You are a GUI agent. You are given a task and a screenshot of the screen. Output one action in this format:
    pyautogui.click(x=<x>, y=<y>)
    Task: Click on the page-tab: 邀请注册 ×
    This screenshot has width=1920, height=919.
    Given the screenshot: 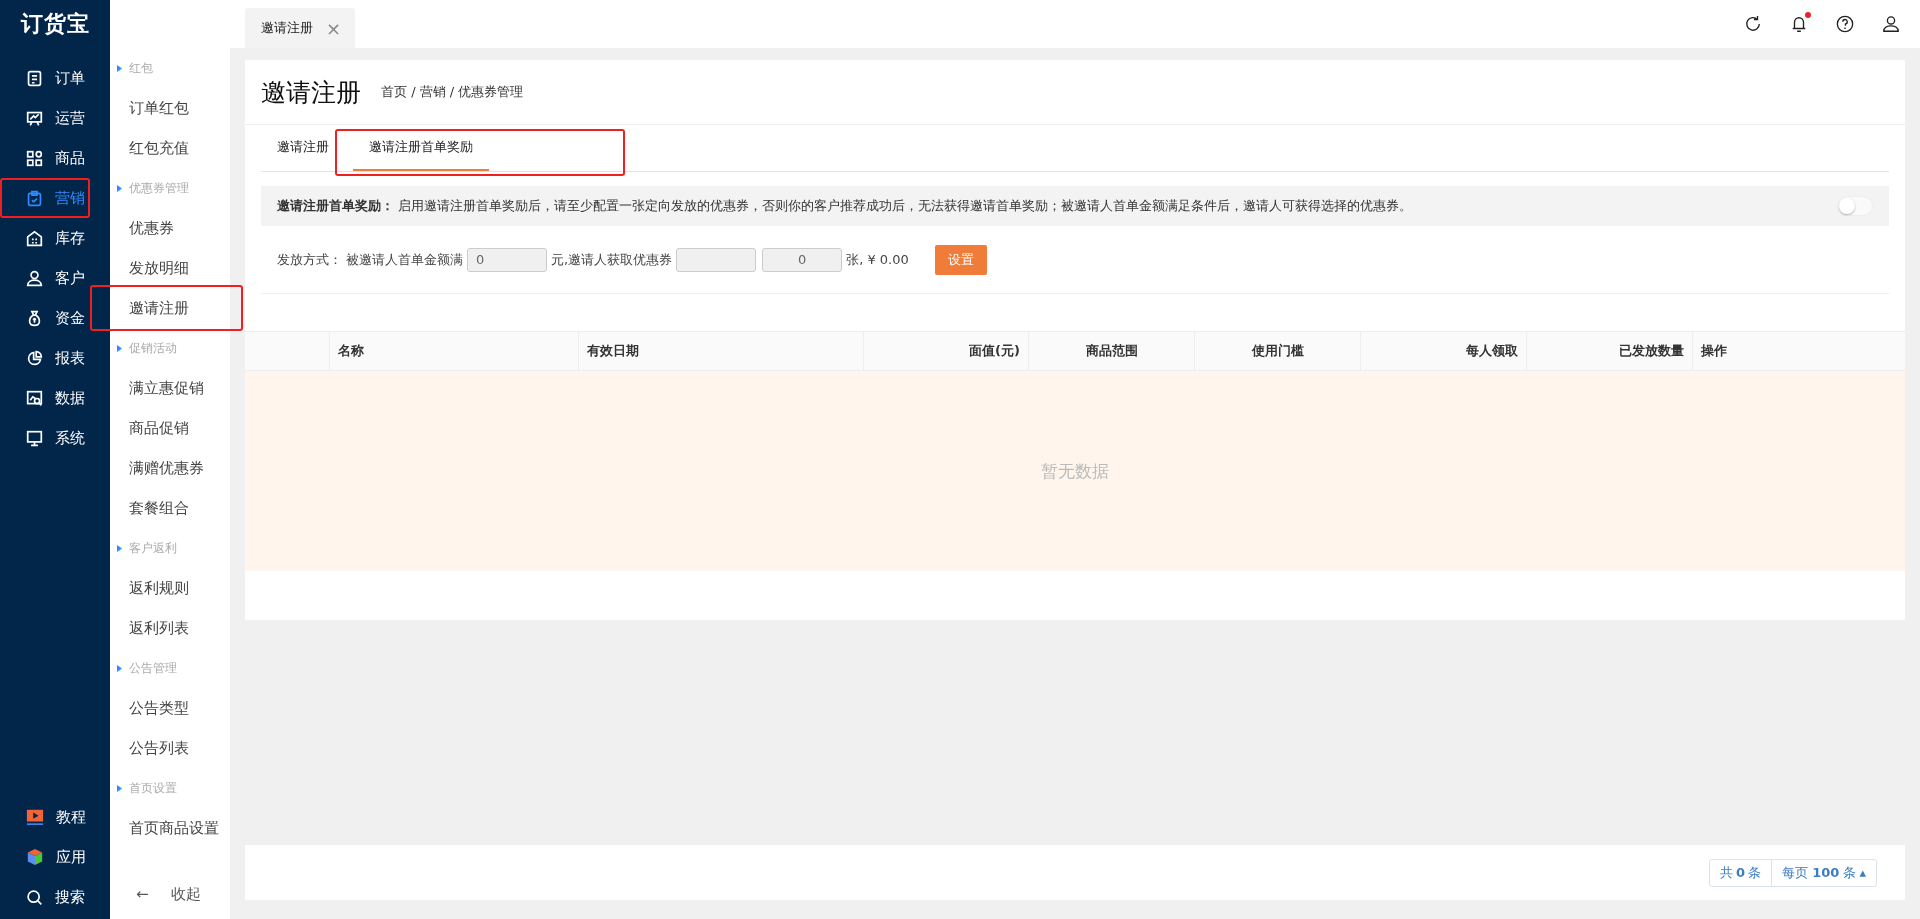 What is the action you would take?
    pyautogui.click(x=300, y=28)
    